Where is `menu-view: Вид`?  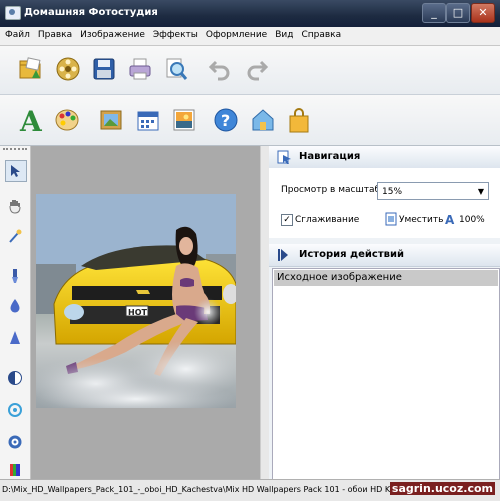
menu-view: Вид is located at coordinates (283, 33).